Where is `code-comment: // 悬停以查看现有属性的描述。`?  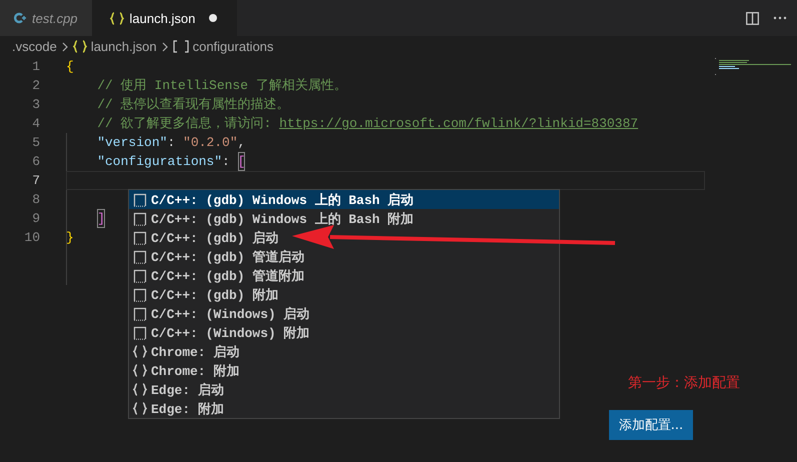
code-comment: // 悬停以查看现有属性的描述。 is located at coordinates (193, 105).